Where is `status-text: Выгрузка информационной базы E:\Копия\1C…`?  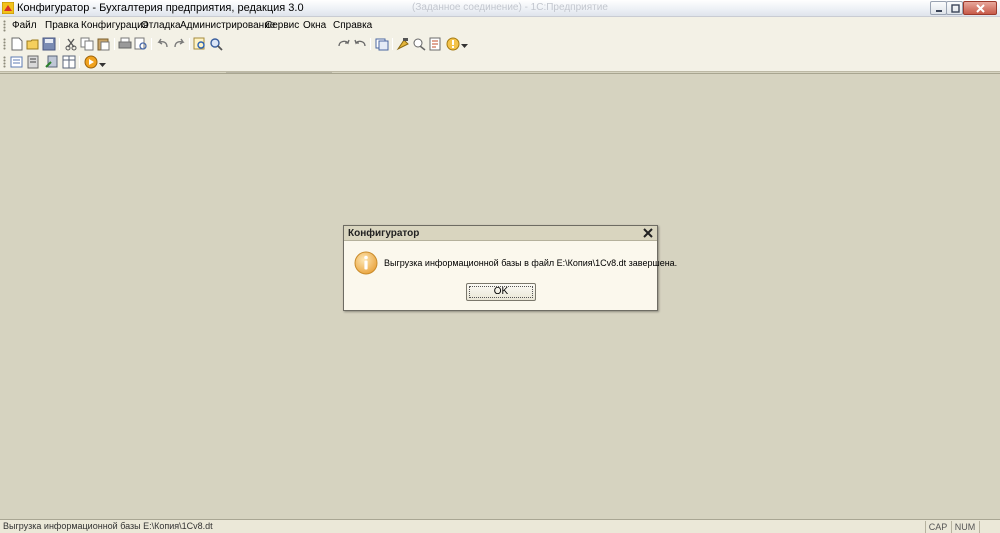
status-text: Выгрузка информационной базы E:\Копия\1C… is located at coordinates (108, 526).